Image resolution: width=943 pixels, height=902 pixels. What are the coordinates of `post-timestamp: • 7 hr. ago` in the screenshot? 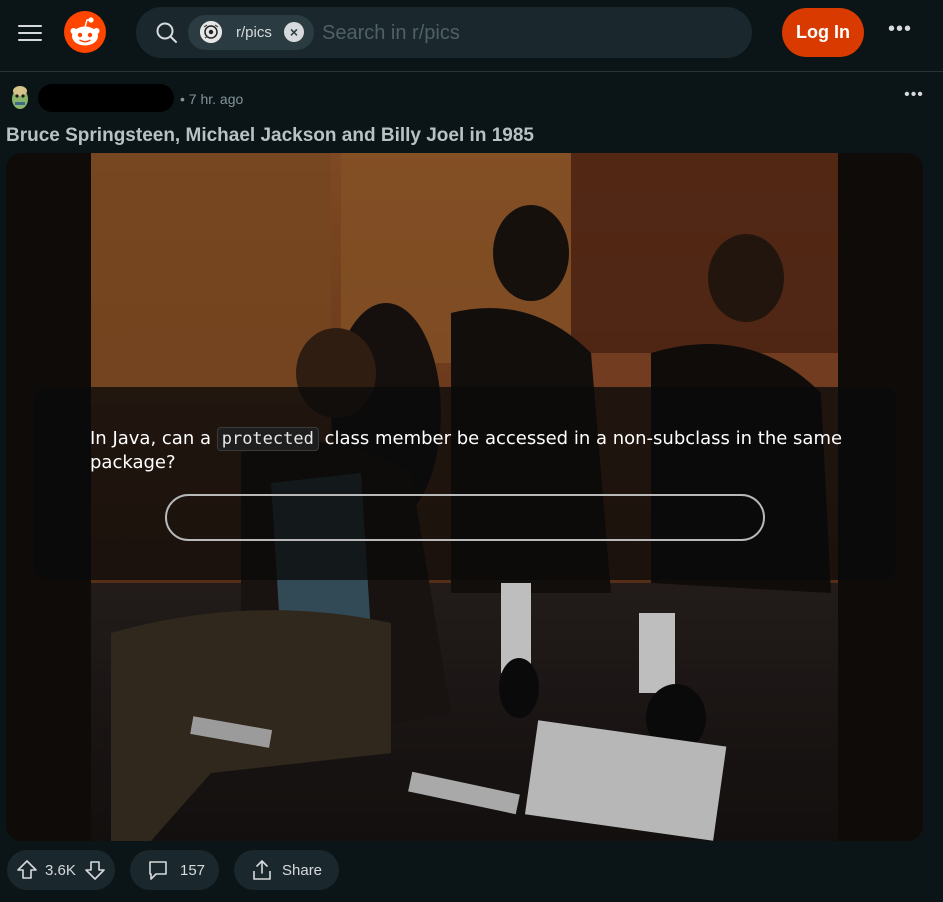 It's located at (212, 99).